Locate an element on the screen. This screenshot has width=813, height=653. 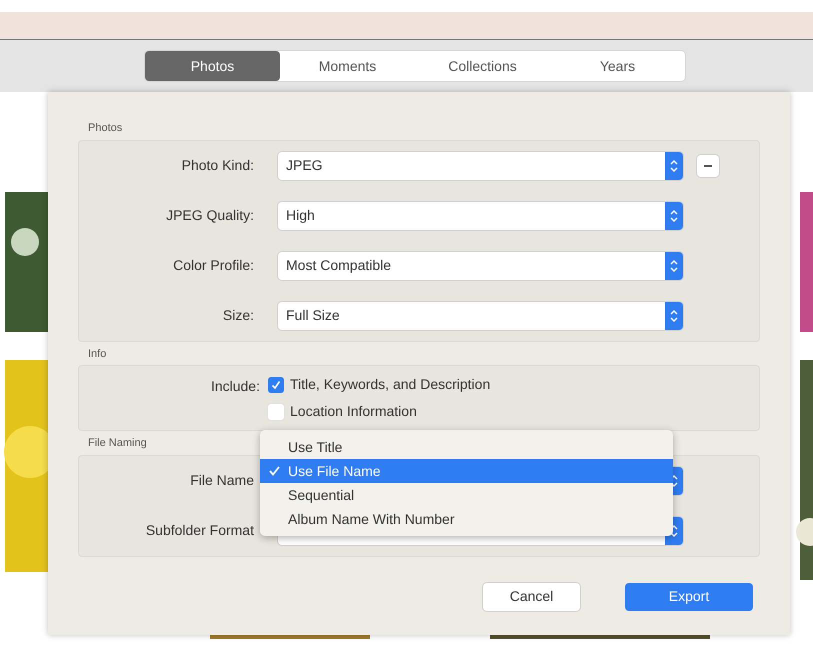
field-label: File Name is located at coordinates (221, 480).